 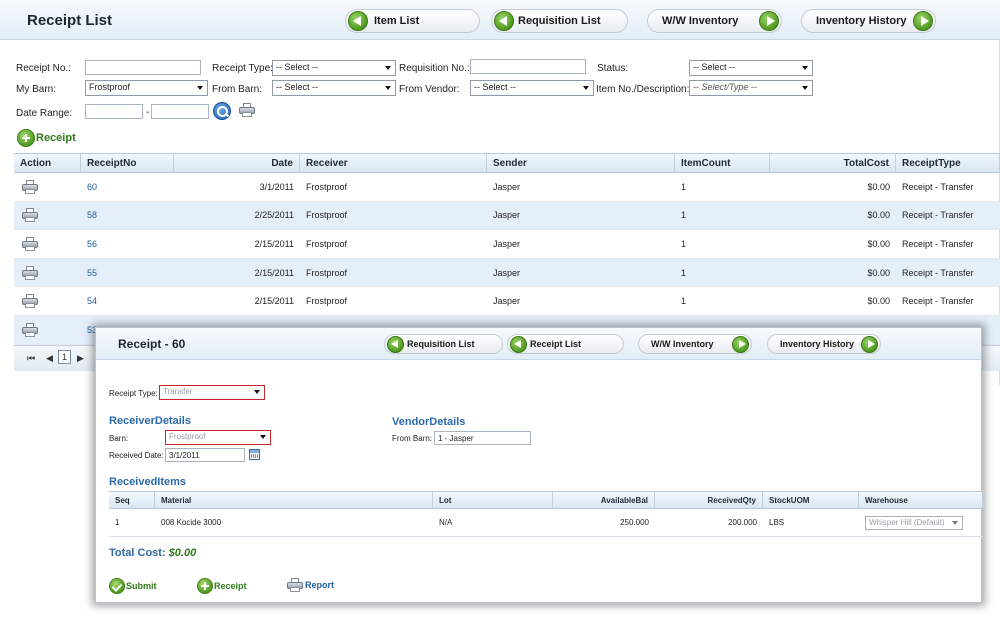 What do you see at coordinates (319, 585) in the screenshot?
I see `report-label: Report` at bounding box center [319, 585].